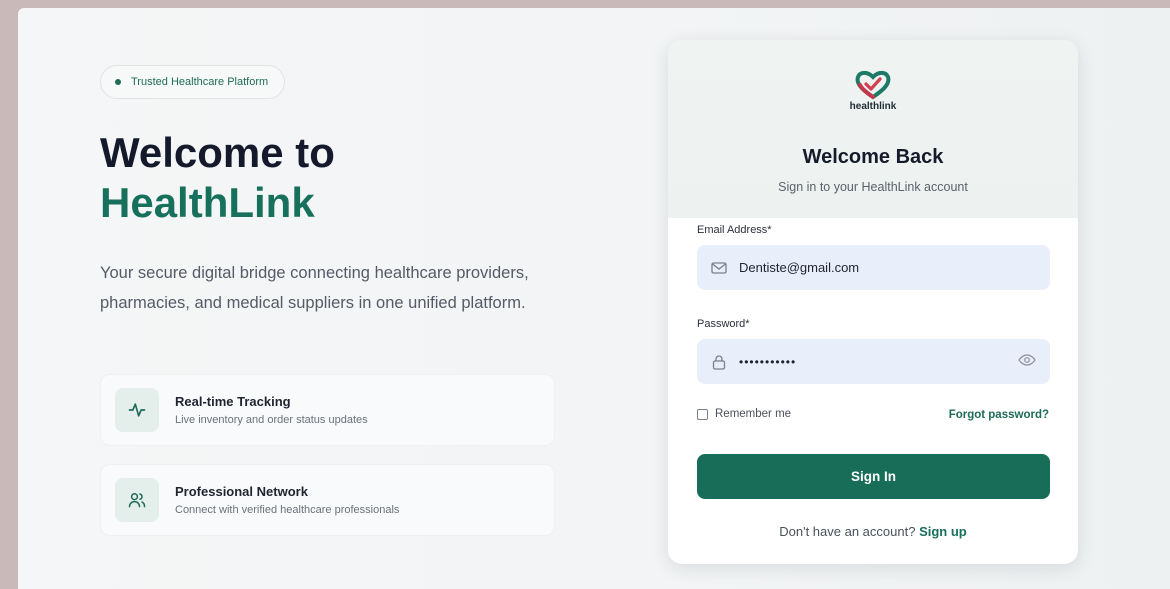 This screenshot has height=589, width=1170. Describe the element at coordinates (719, 268) in the screenshot. I see `mail-icon` at that location.